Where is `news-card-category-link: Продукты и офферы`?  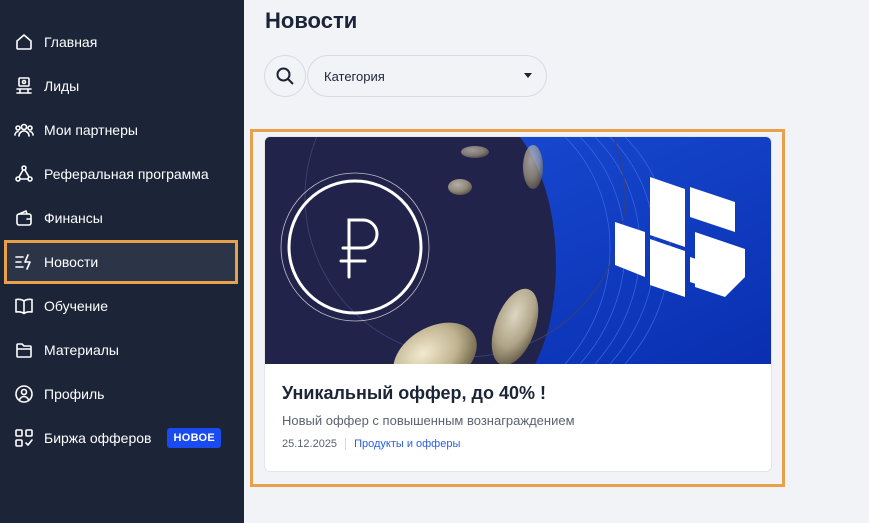 news-card-category-link: Продукты и офферы is located at coordinates (403, 444).